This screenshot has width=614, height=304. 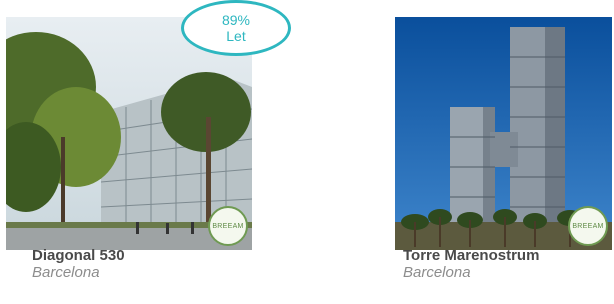 I want to click on occupancy-label: Let, so click(x=236, y=36).